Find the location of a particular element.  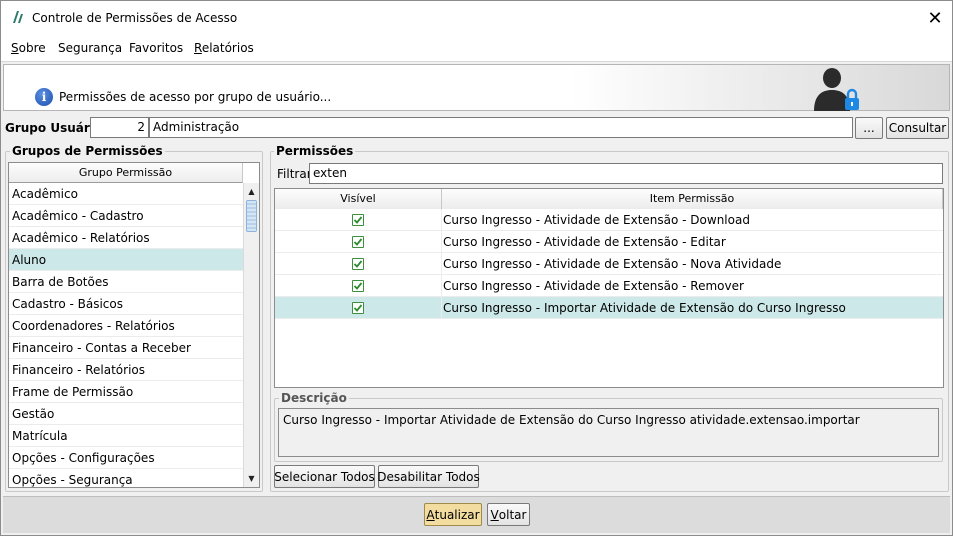

consultar-button: Consultar is located at coordinates (917, 128).